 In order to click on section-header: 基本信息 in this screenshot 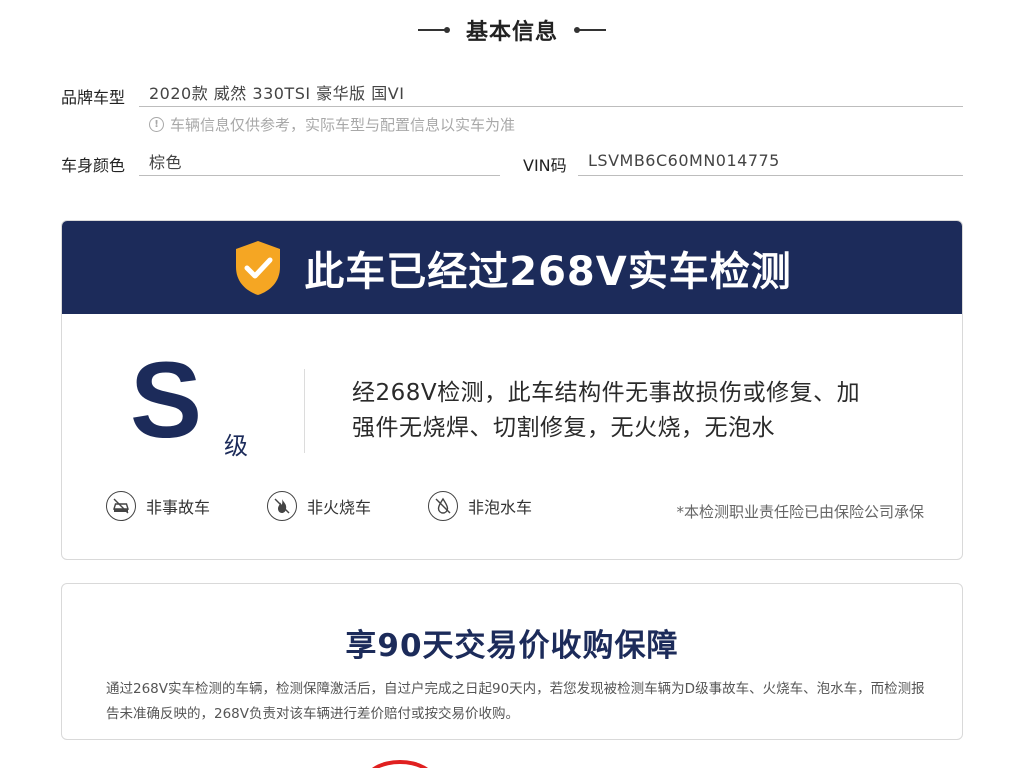, I will do `click(512, 30)`.